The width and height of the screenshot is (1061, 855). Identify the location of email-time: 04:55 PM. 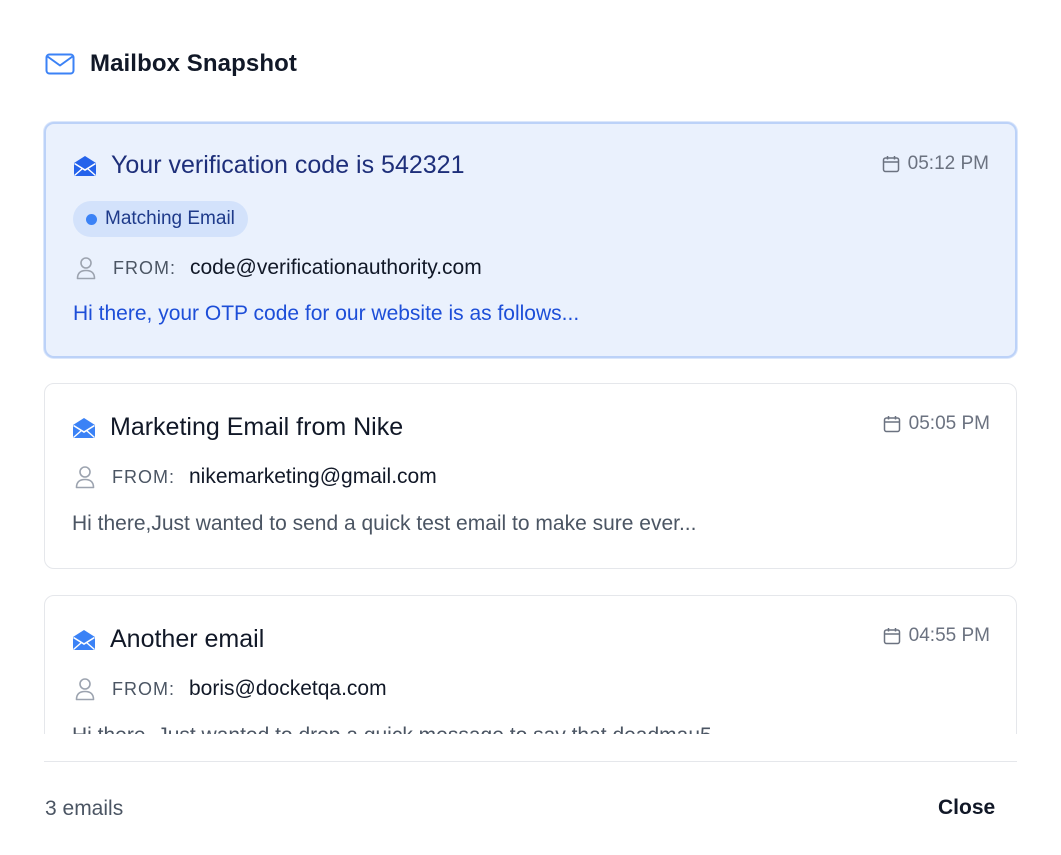
(936, 636).